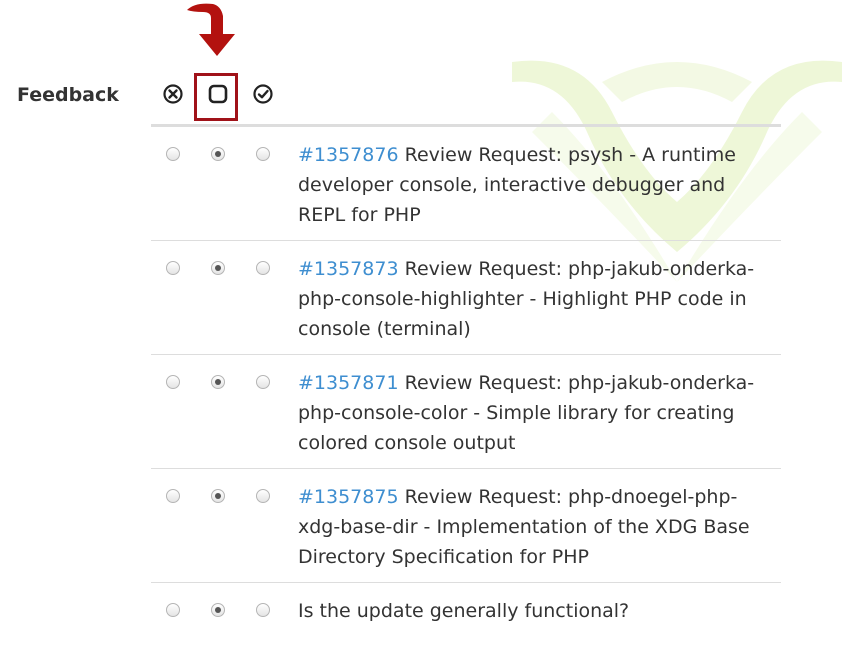 The height and width of the screenshot is (667, 860). I want to click on circle-check-icon, so click(263, 94).